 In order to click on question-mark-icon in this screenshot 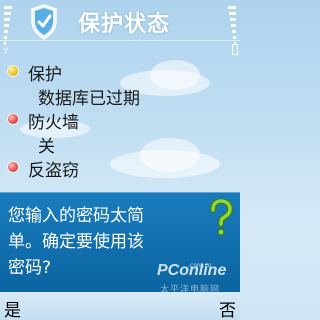, I will do `click(222, 217)`.